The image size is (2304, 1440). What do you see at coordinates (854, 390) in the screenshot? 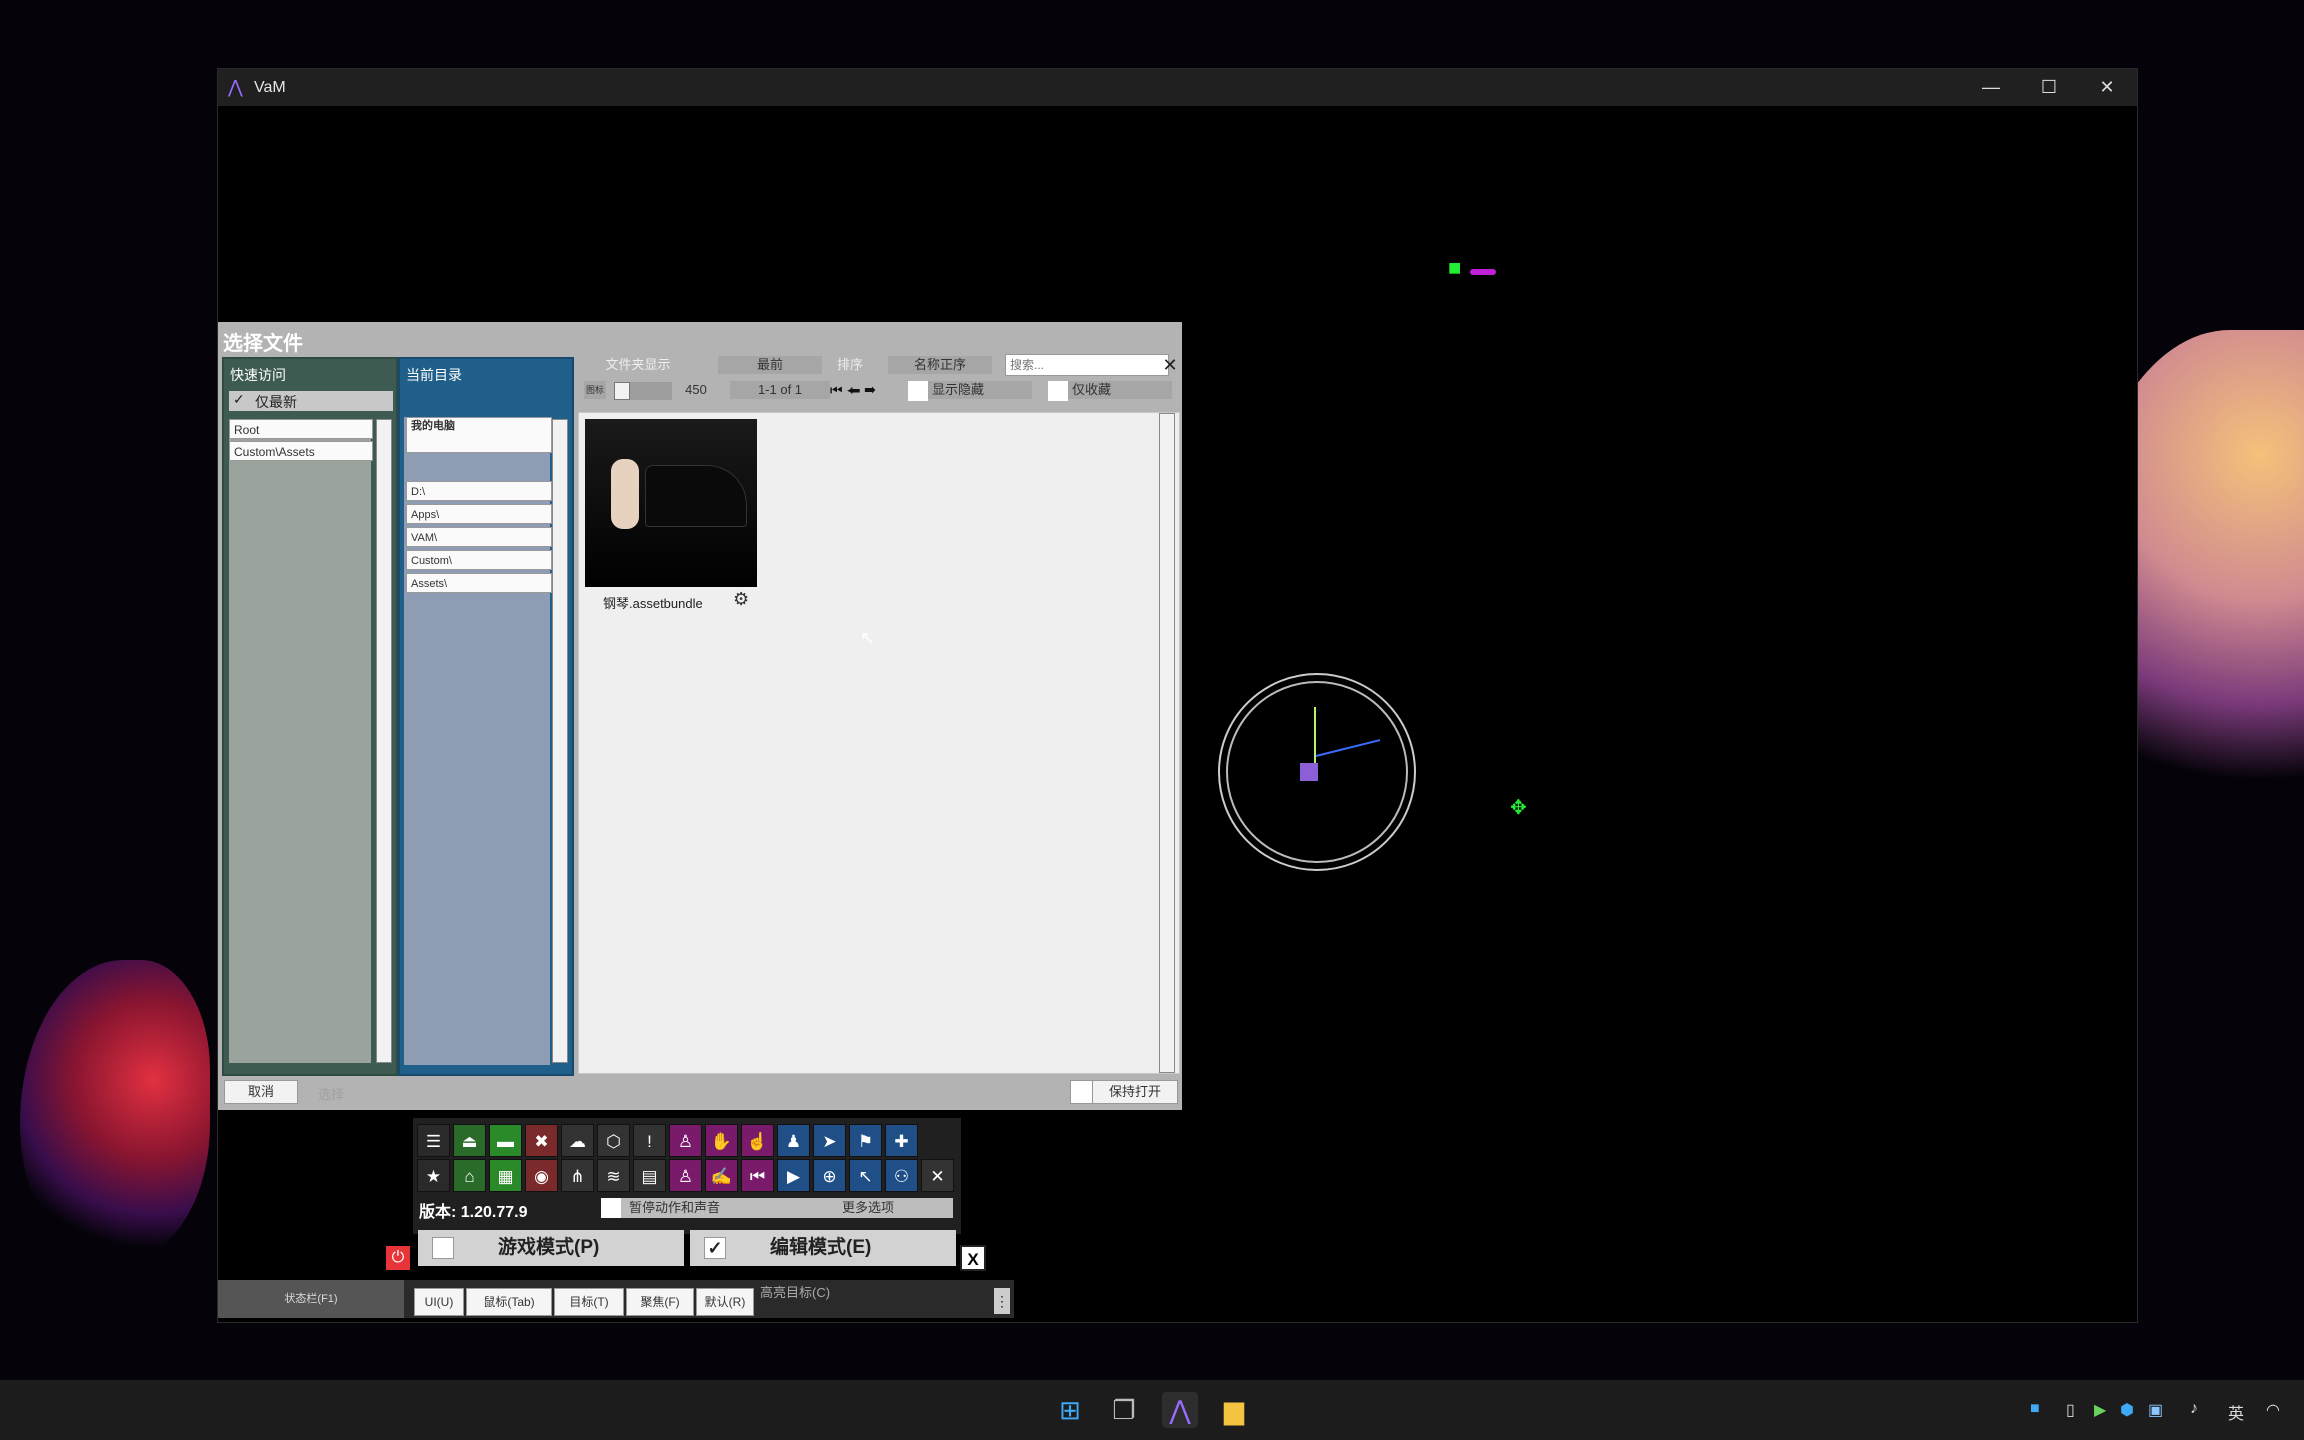
I see `prev-page-icon: ⬅` at bounding box center [854, 390].